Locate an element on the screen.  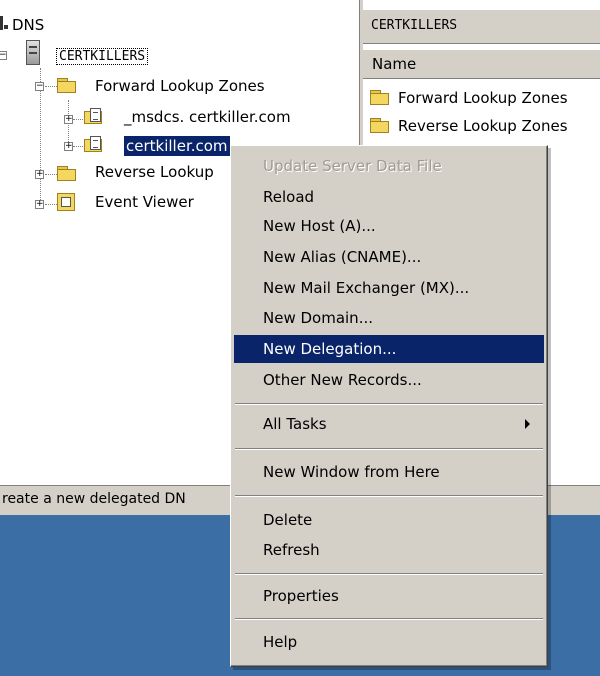
menu-refresh: Refresh is located at coordinates (389, 550).